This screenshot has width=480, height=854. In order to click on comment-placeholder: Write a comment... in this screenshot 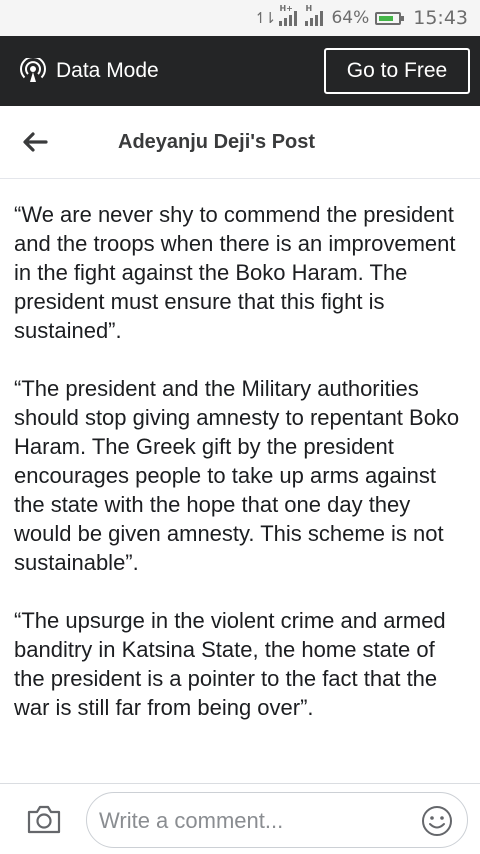, I will do `click(191, 820)`.